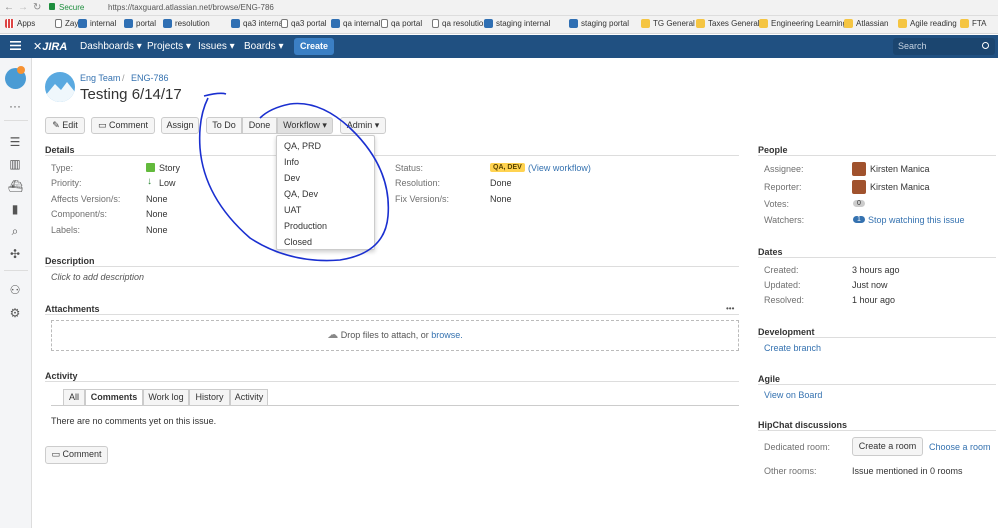  I want to click on votes-badge: 0, so click(859, 203).